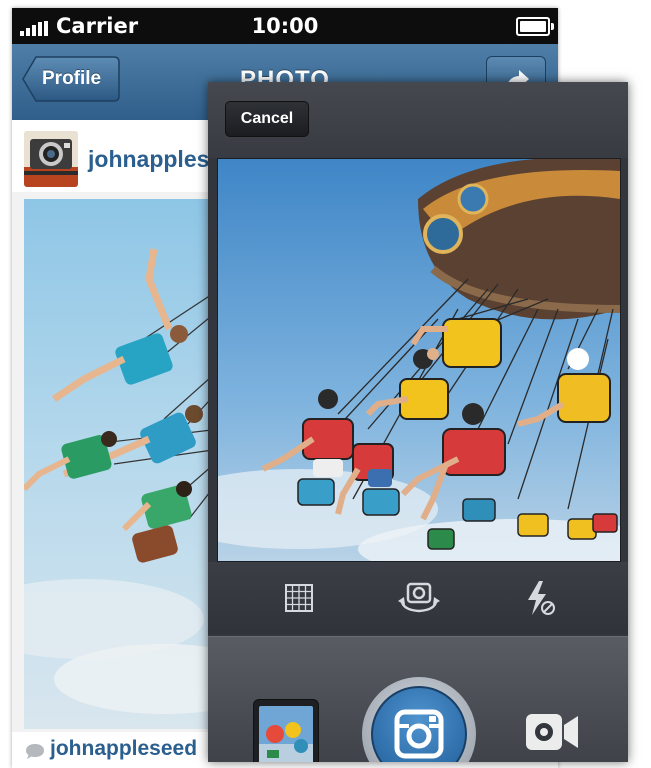 This screenshot has height=768, width=651. I want to click on post-username: johnapplesc, so click(155, 159).